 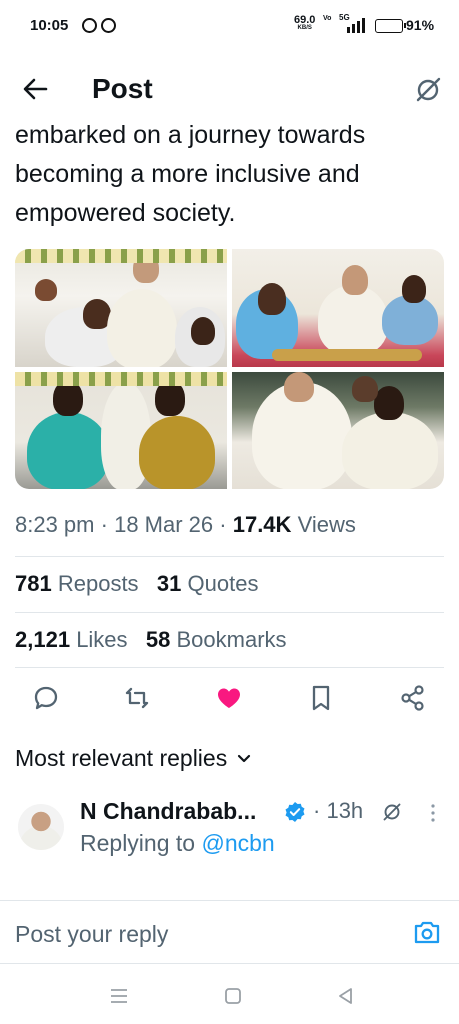 I want to click on views-count: 17.4K, so click(x=262, y=524).